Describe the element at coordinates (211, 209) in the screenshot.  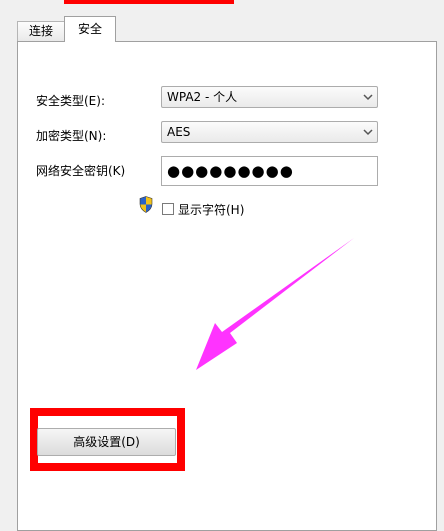
I see `show-characters-label: 显示字符(H)` at that location.